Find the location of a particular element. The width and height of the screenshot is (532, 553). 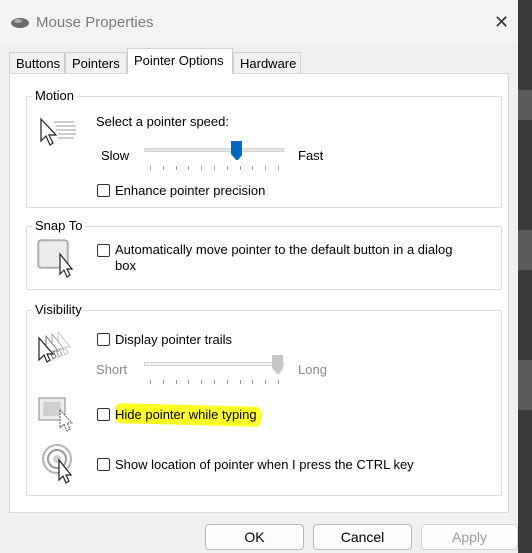

pointer-speed-icon is located at coordinates (58, 131).